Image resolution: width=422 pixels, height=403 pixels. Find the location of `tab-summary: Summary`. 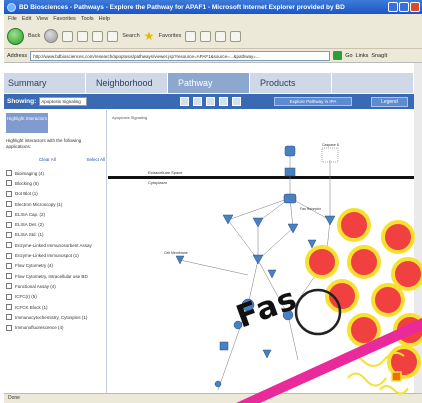

tab-summary: Summary is located at coordinates (45, 83).